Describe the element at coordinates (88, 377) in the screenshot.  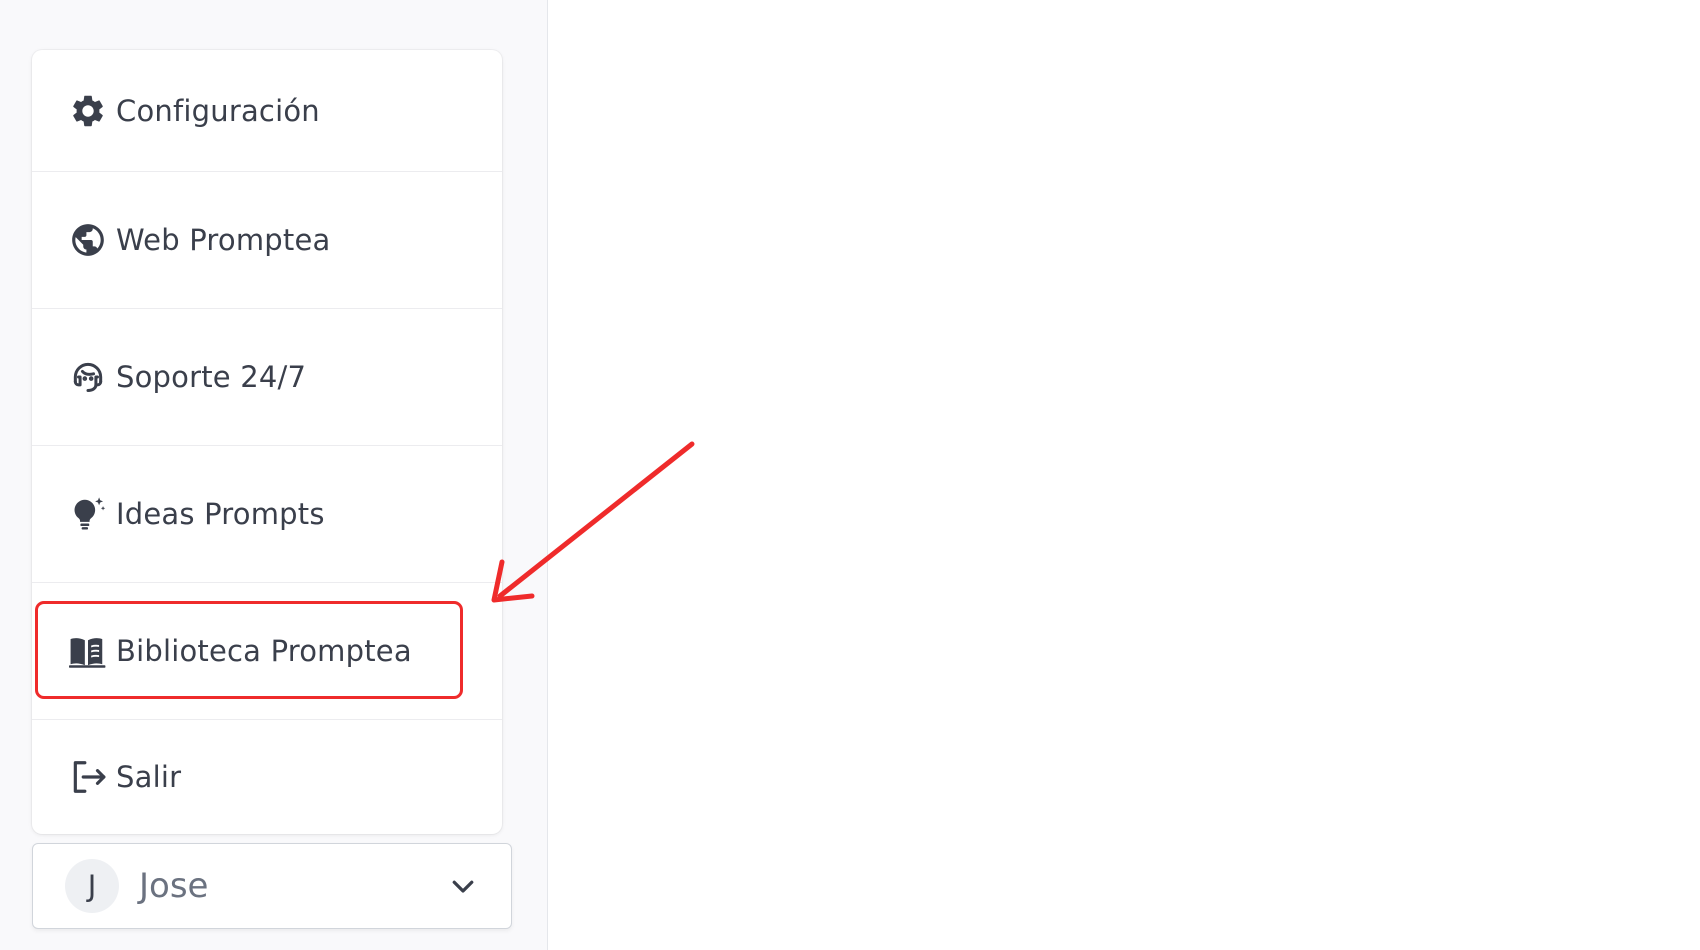
I see `headset-icon` at that location.